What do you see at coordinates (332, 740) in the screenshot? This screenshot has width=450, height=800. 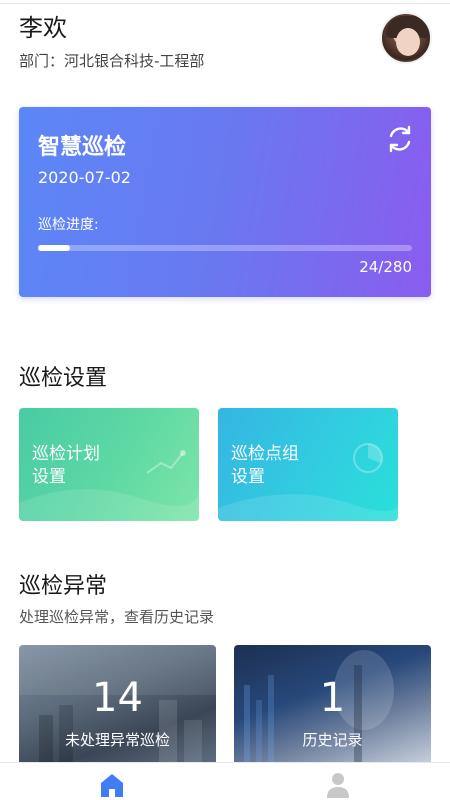 I see `history-caption: 历史记录` at bounding box center [332, 740].